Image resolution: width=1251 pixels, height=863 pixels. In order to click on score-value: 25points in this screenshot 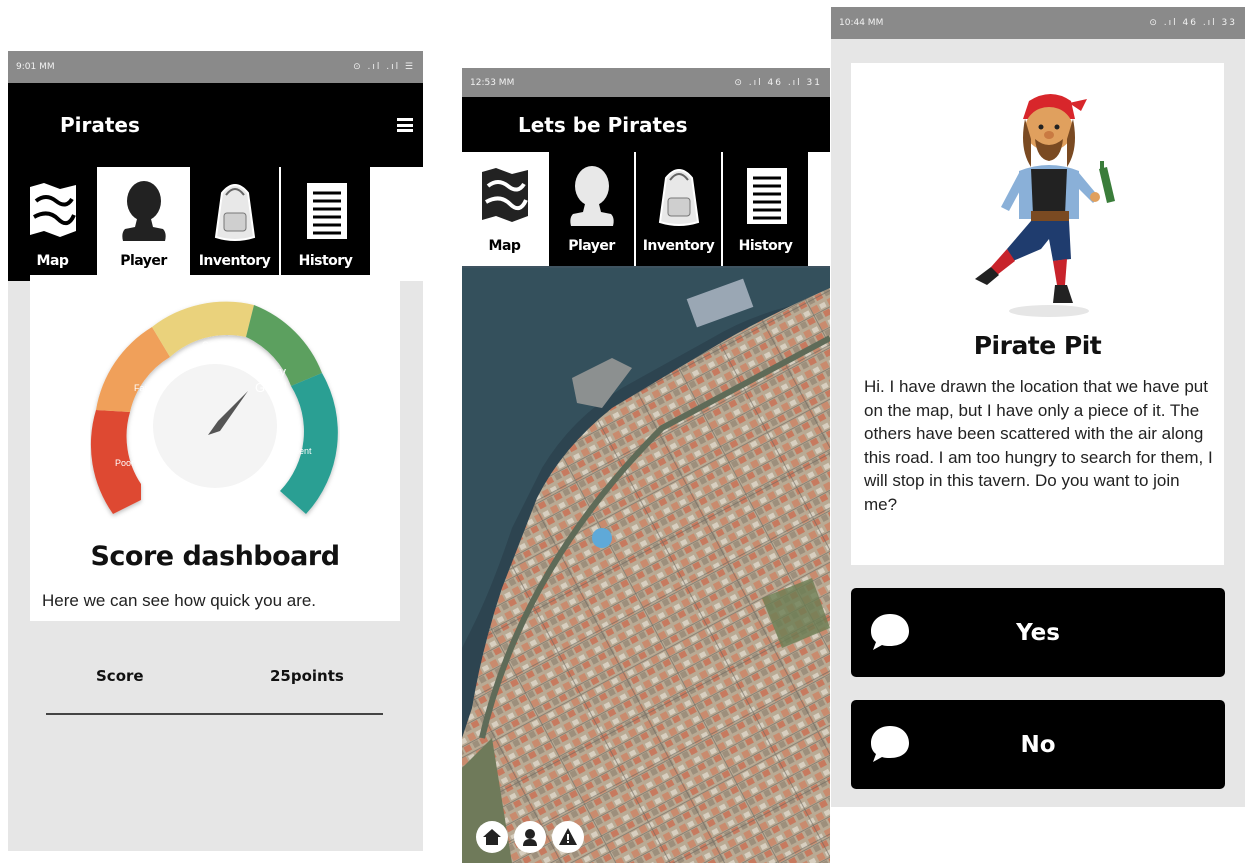, I will do `click(307, 676)`.